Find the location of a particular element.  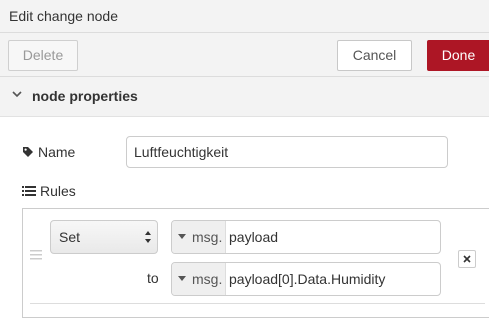

name-label-row: Name is located at coordinates (48, 152).